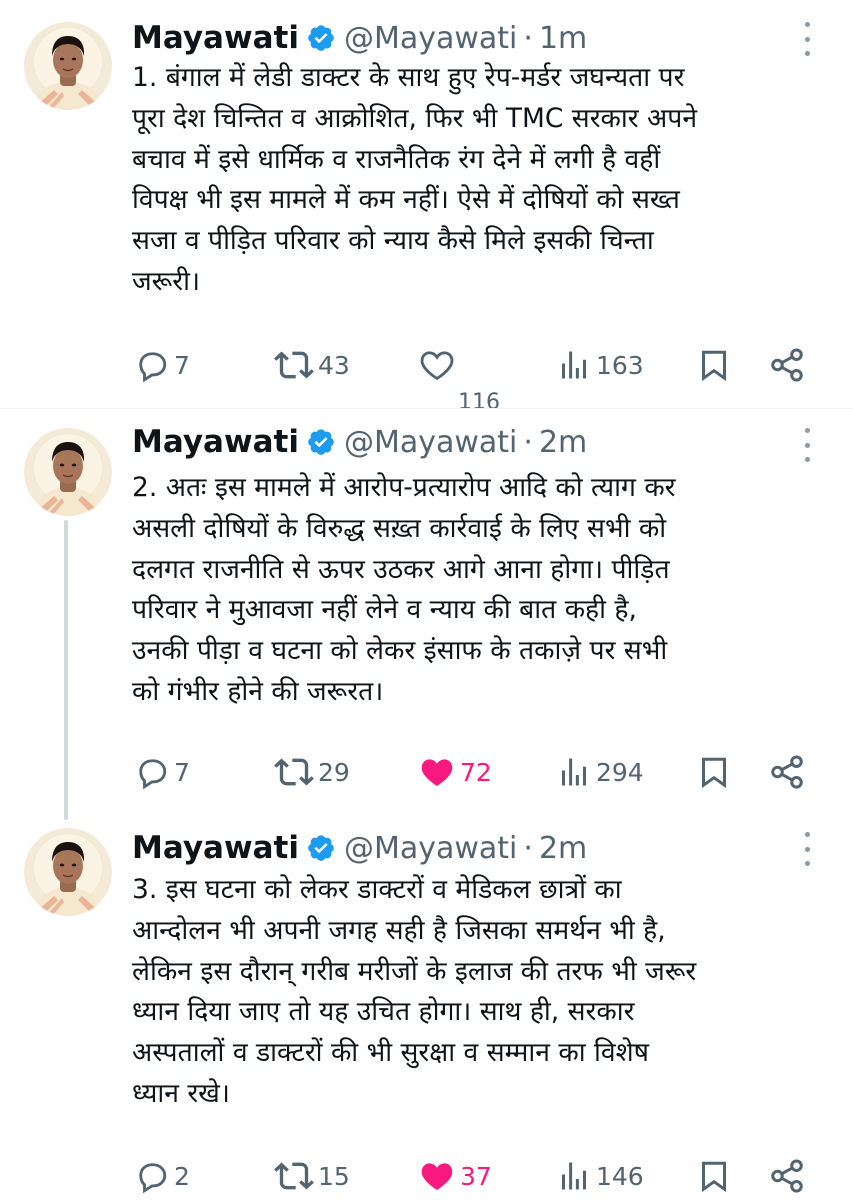 The image size is (853, 1200). I want to click on repost-button: 29, so click(312, 772).